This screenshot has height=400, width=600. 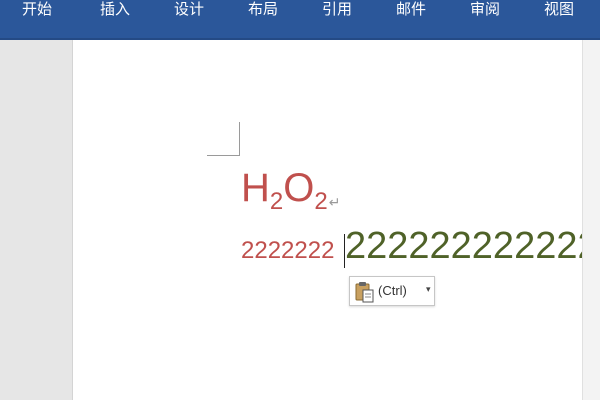 I want to click on margin-corner-mark, so click(x=239, y=139).